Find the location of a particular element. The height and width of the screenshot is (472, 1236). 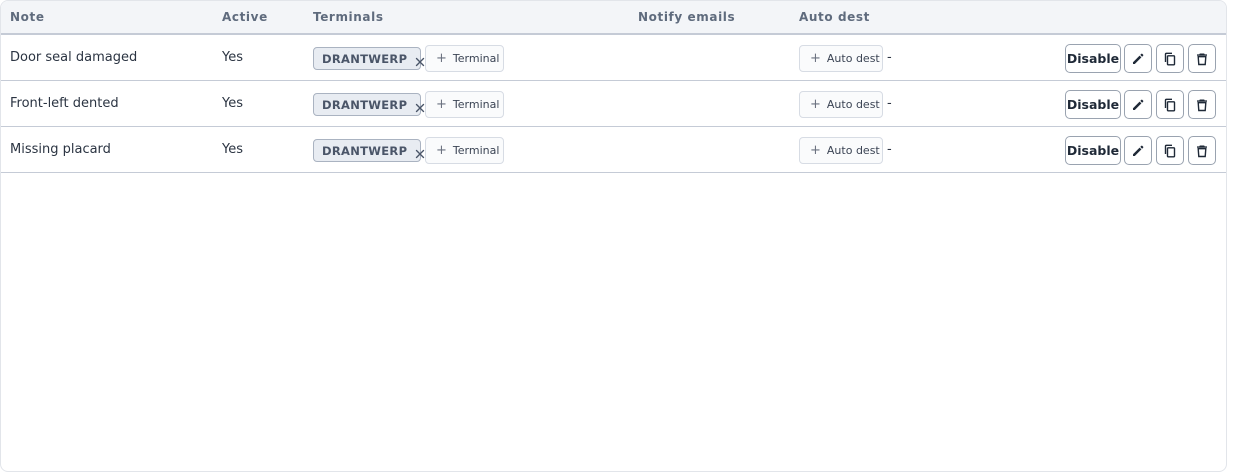

note-cell: Front-left dented is located at coordinates (64, 103).